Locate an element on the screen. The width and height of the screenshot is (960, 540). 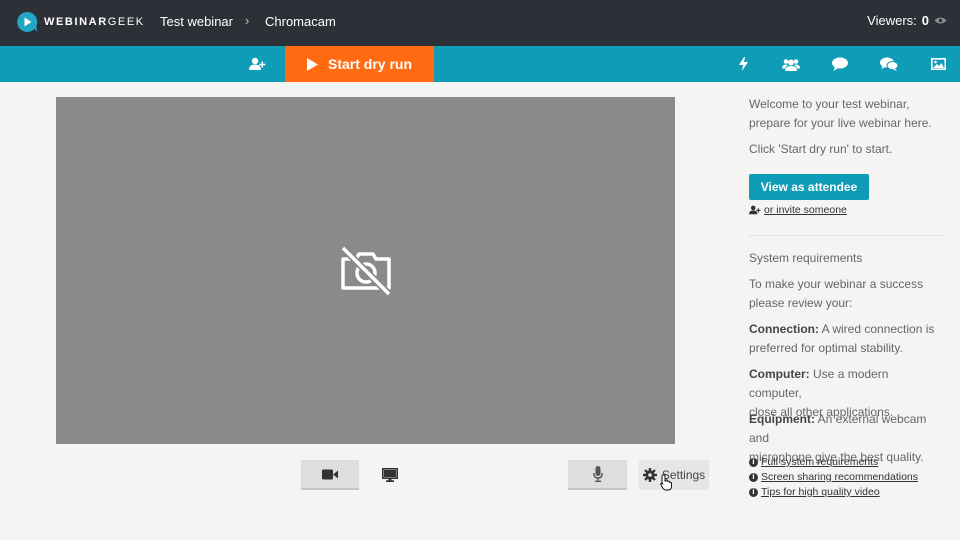
viewers-count: 0 is located at coordinates (925, 20).